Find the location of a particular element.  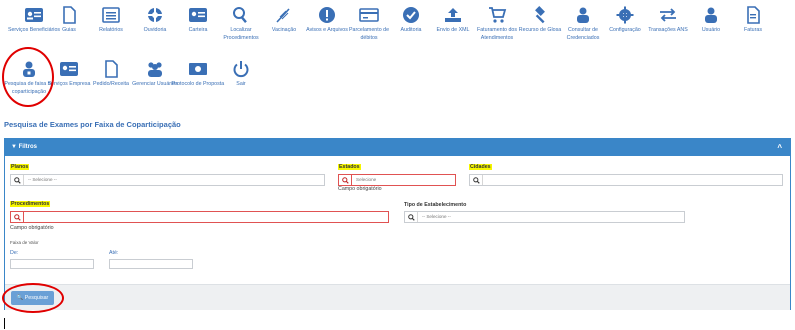

user-icon is located at coordinates (711, 15).